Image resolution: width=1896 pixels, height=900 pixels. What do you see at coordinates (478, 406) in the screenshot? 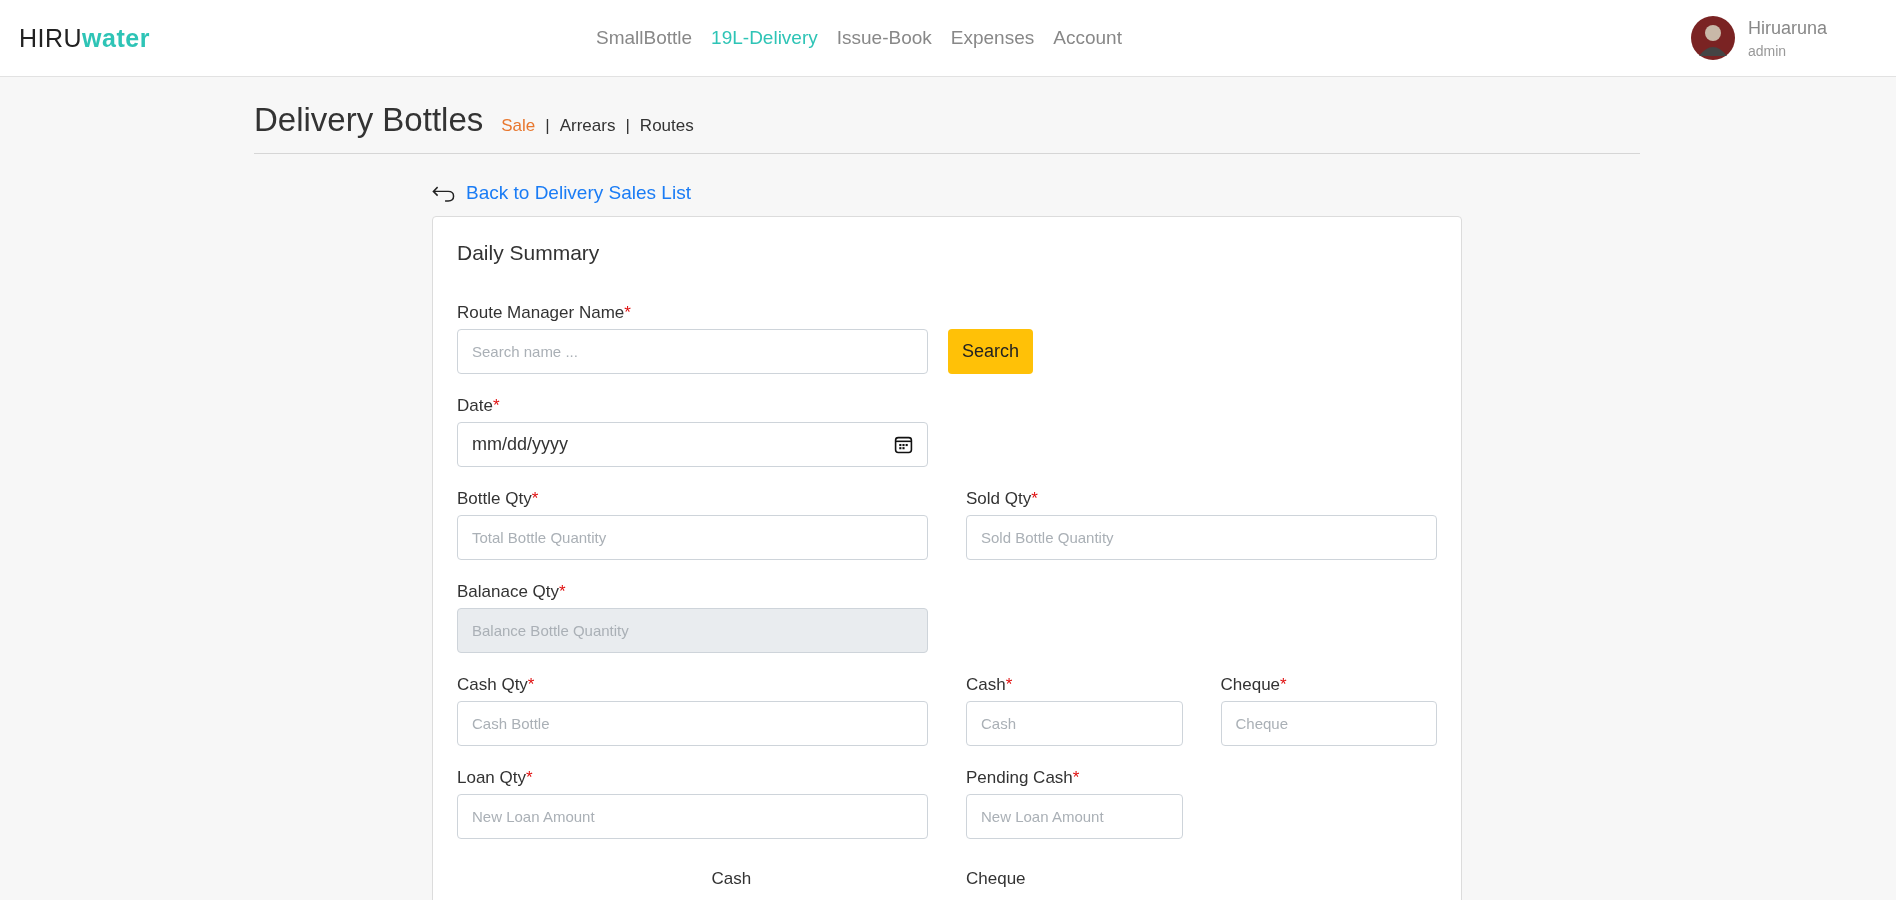
I see `field-label: Date*` at bounding box center [478, 406].